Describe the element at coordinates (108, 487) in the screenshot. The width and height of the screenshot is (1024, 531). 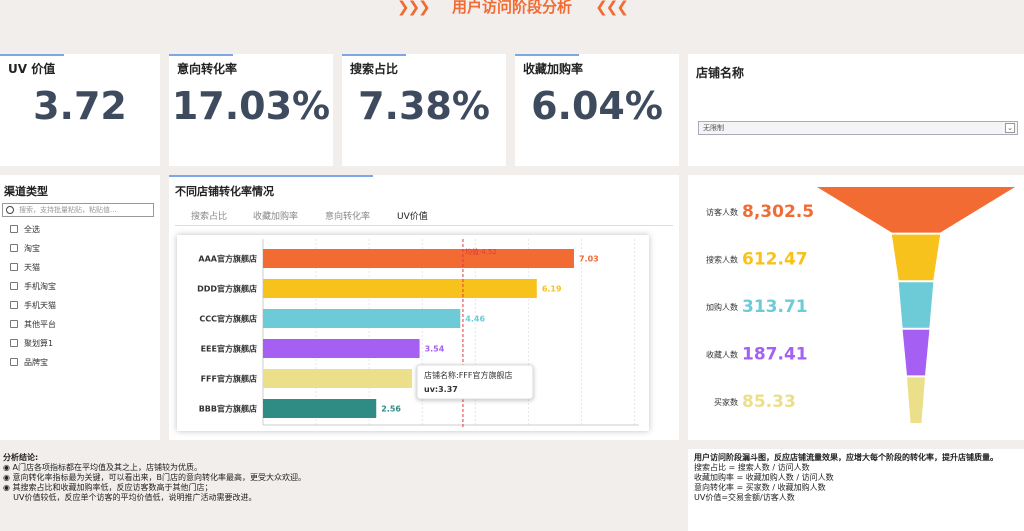
I see `analysis-line: ◉ 其搜索占比和收藏加购率低，反应访客数高于其他门店；` at that location.